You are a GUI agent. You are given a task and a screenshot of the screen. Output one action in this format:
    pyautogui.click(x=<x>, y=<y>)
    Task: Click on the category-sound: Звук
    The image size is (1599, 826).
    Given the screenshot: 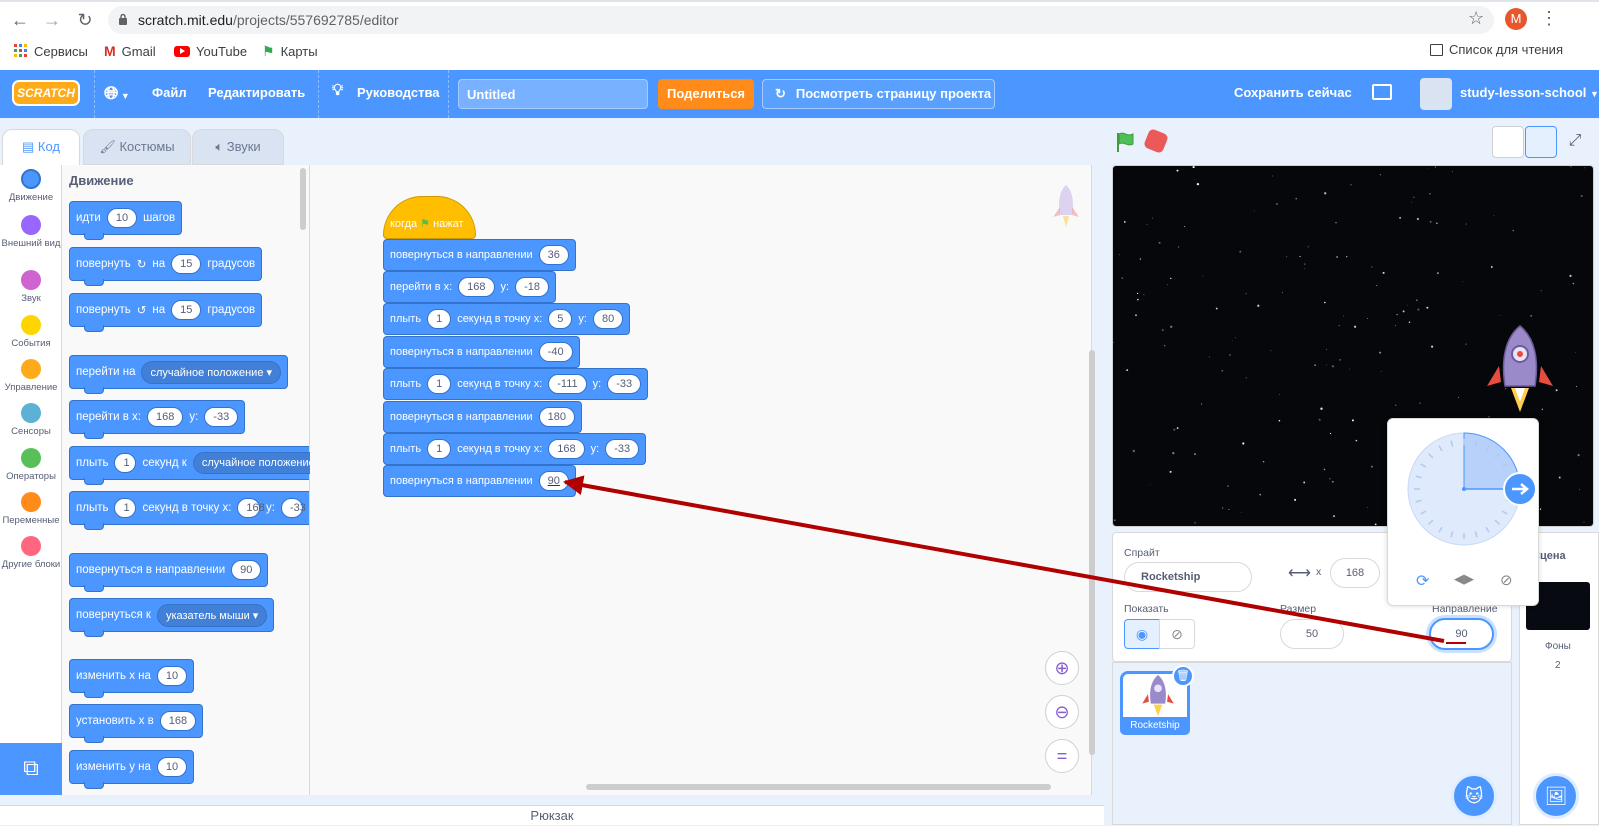 What is the action you would take?
    pyautogui.click(x=31, y=287)
    